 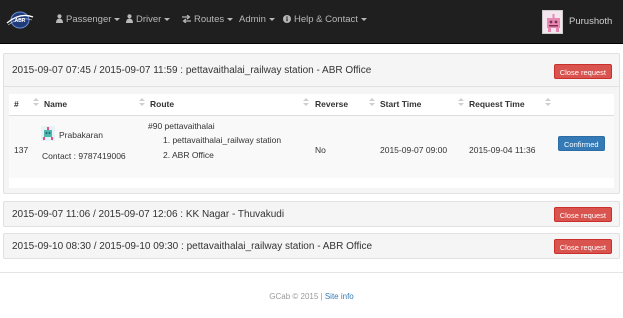 I want to click on logo-text: ABR, so click(x=20, y=21).